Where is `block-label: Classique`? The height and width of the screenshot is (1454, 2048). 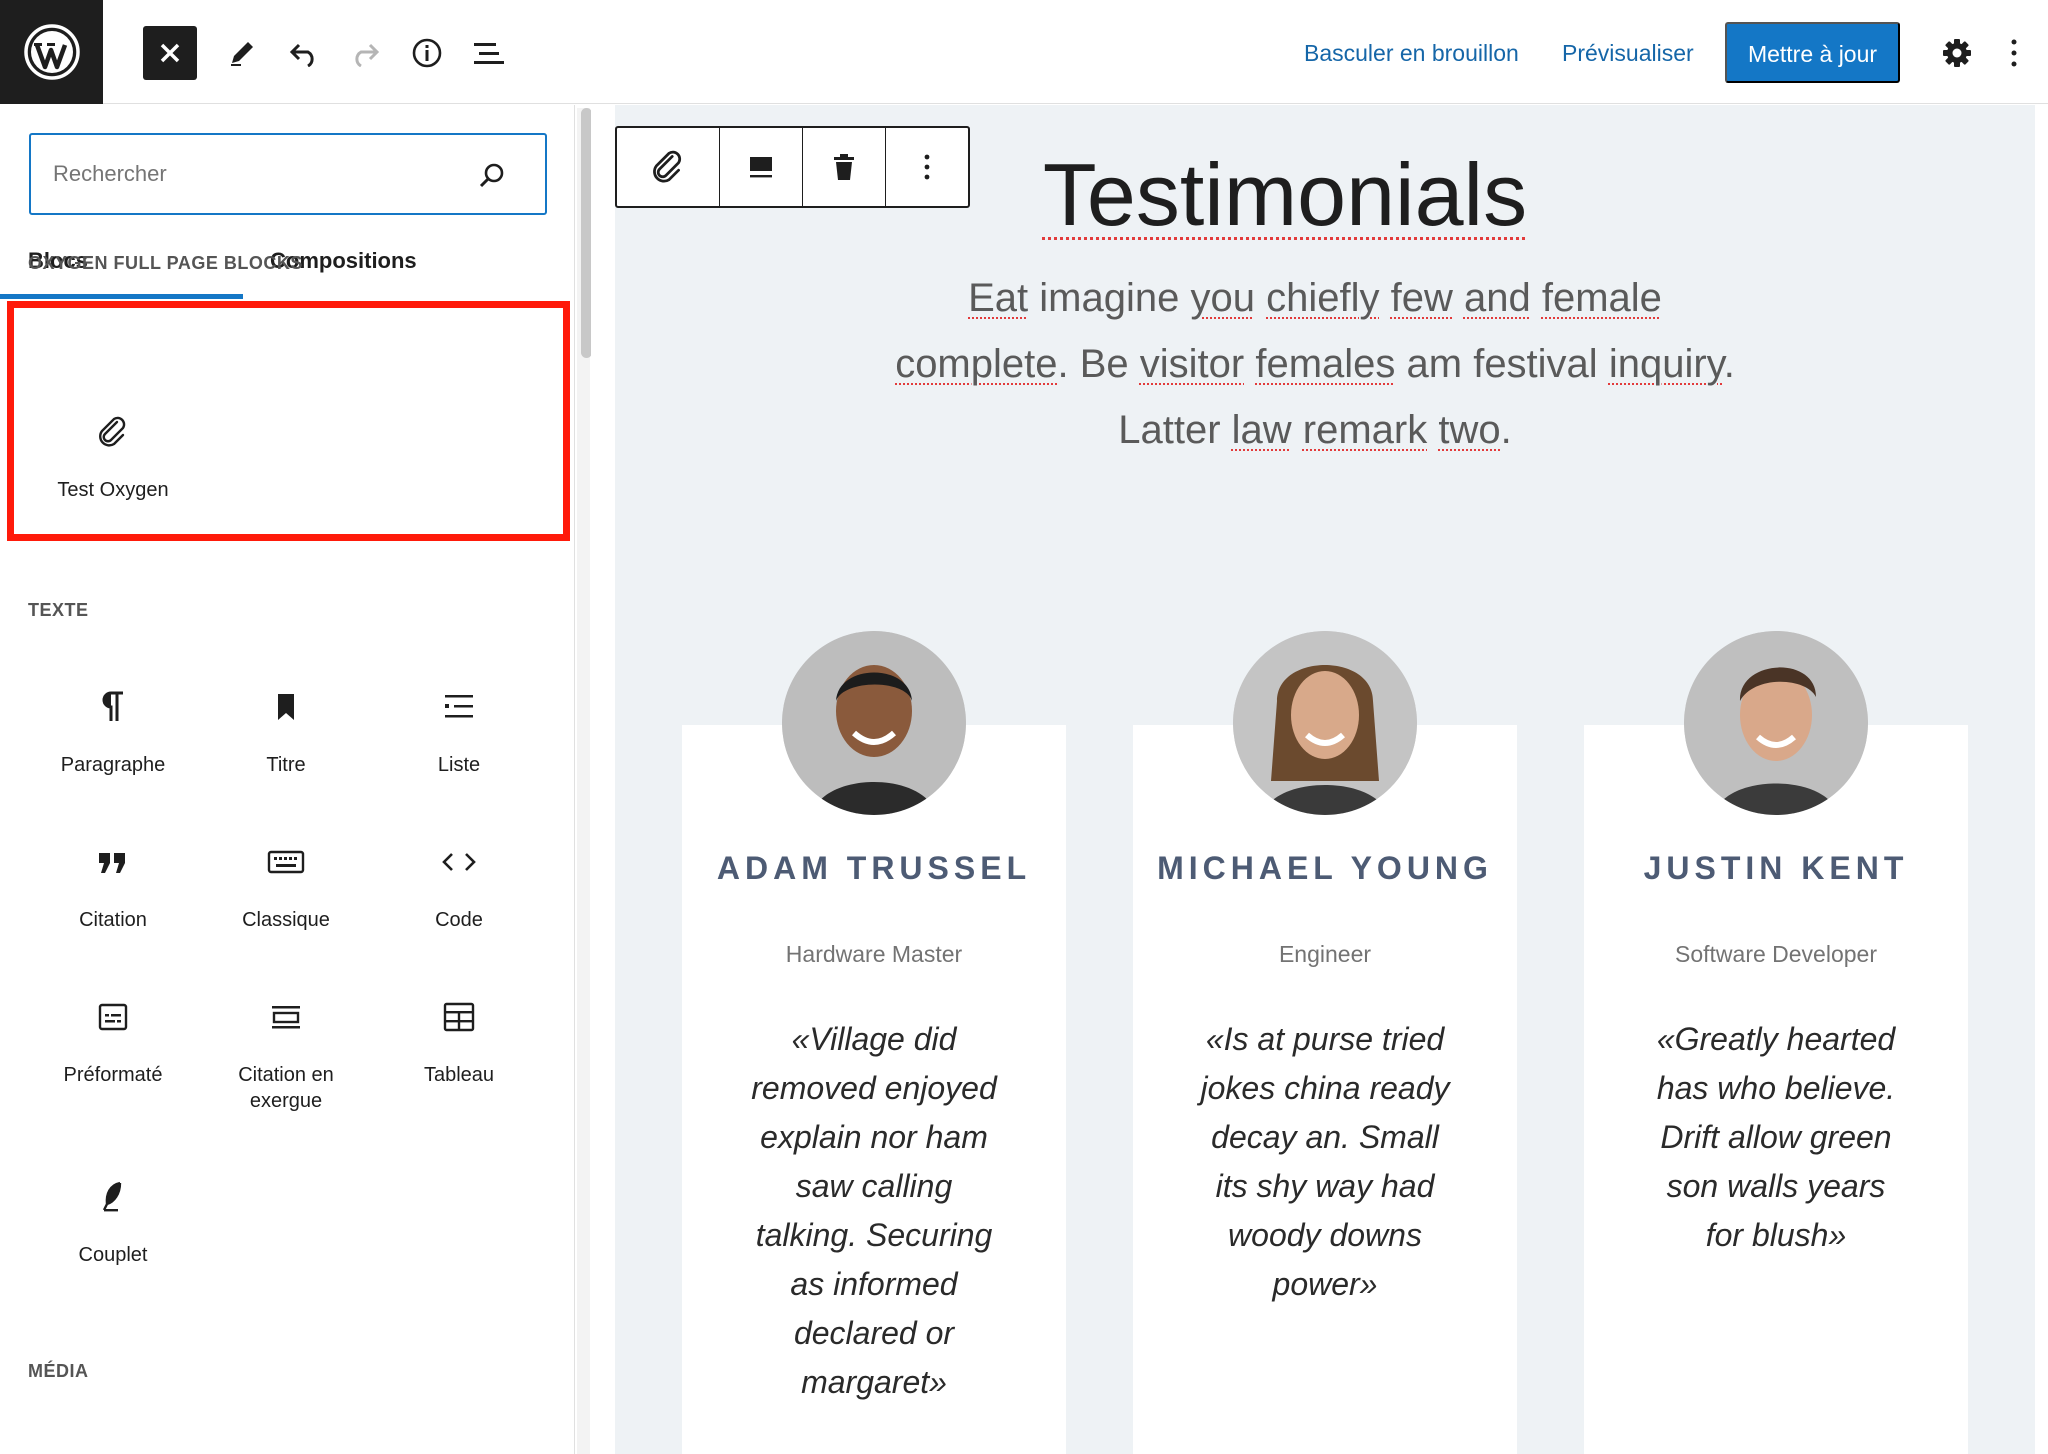 block-label: Classique is located at coordinates (286, 920).